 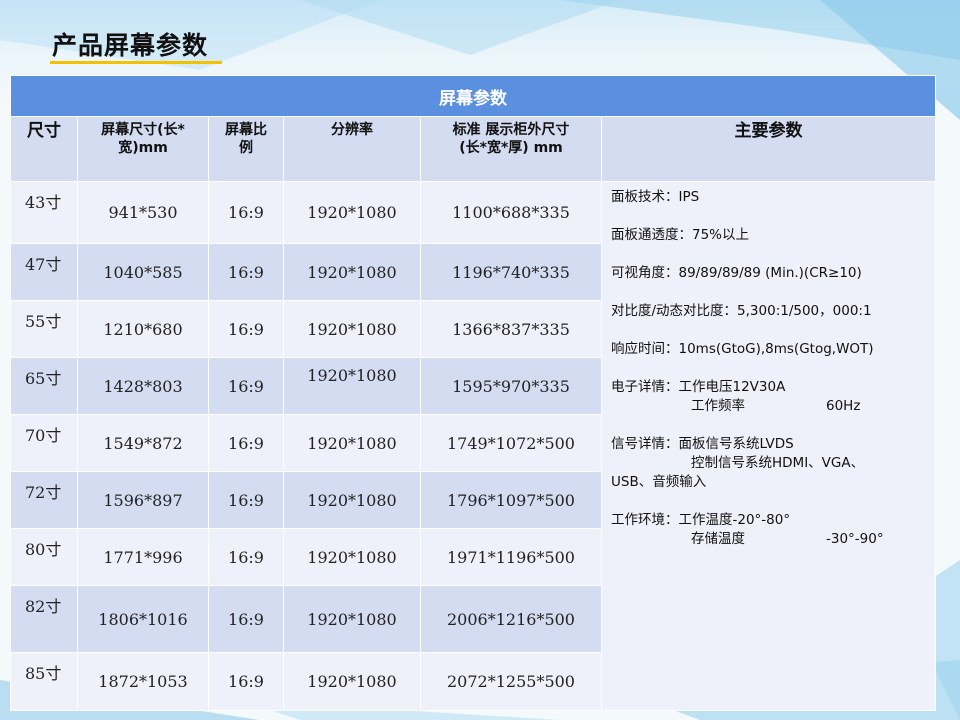 What do you see at coordinates (143, 329) in the screenshot?
I see `cell-screen: 1210*680` at bounding box center [143, 329].